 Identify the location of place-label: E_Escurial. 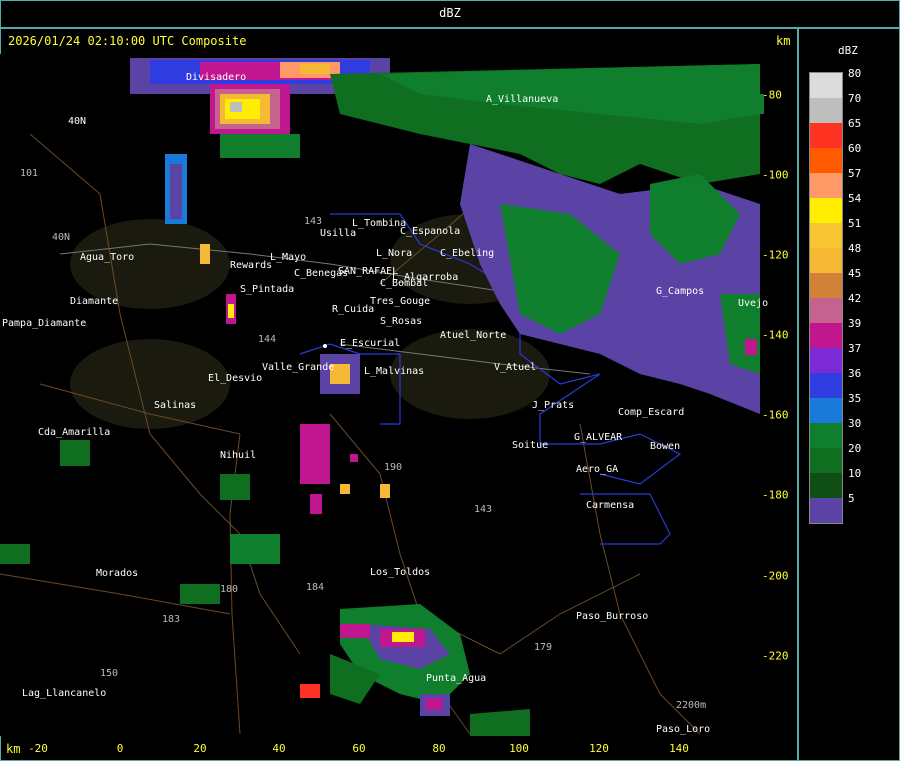
(370, 343).